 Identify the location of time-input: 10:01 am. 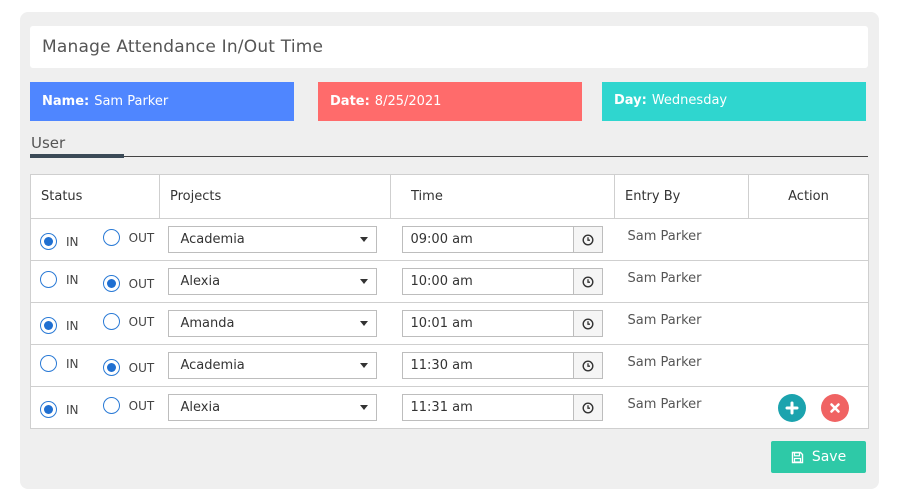
(502, 323).